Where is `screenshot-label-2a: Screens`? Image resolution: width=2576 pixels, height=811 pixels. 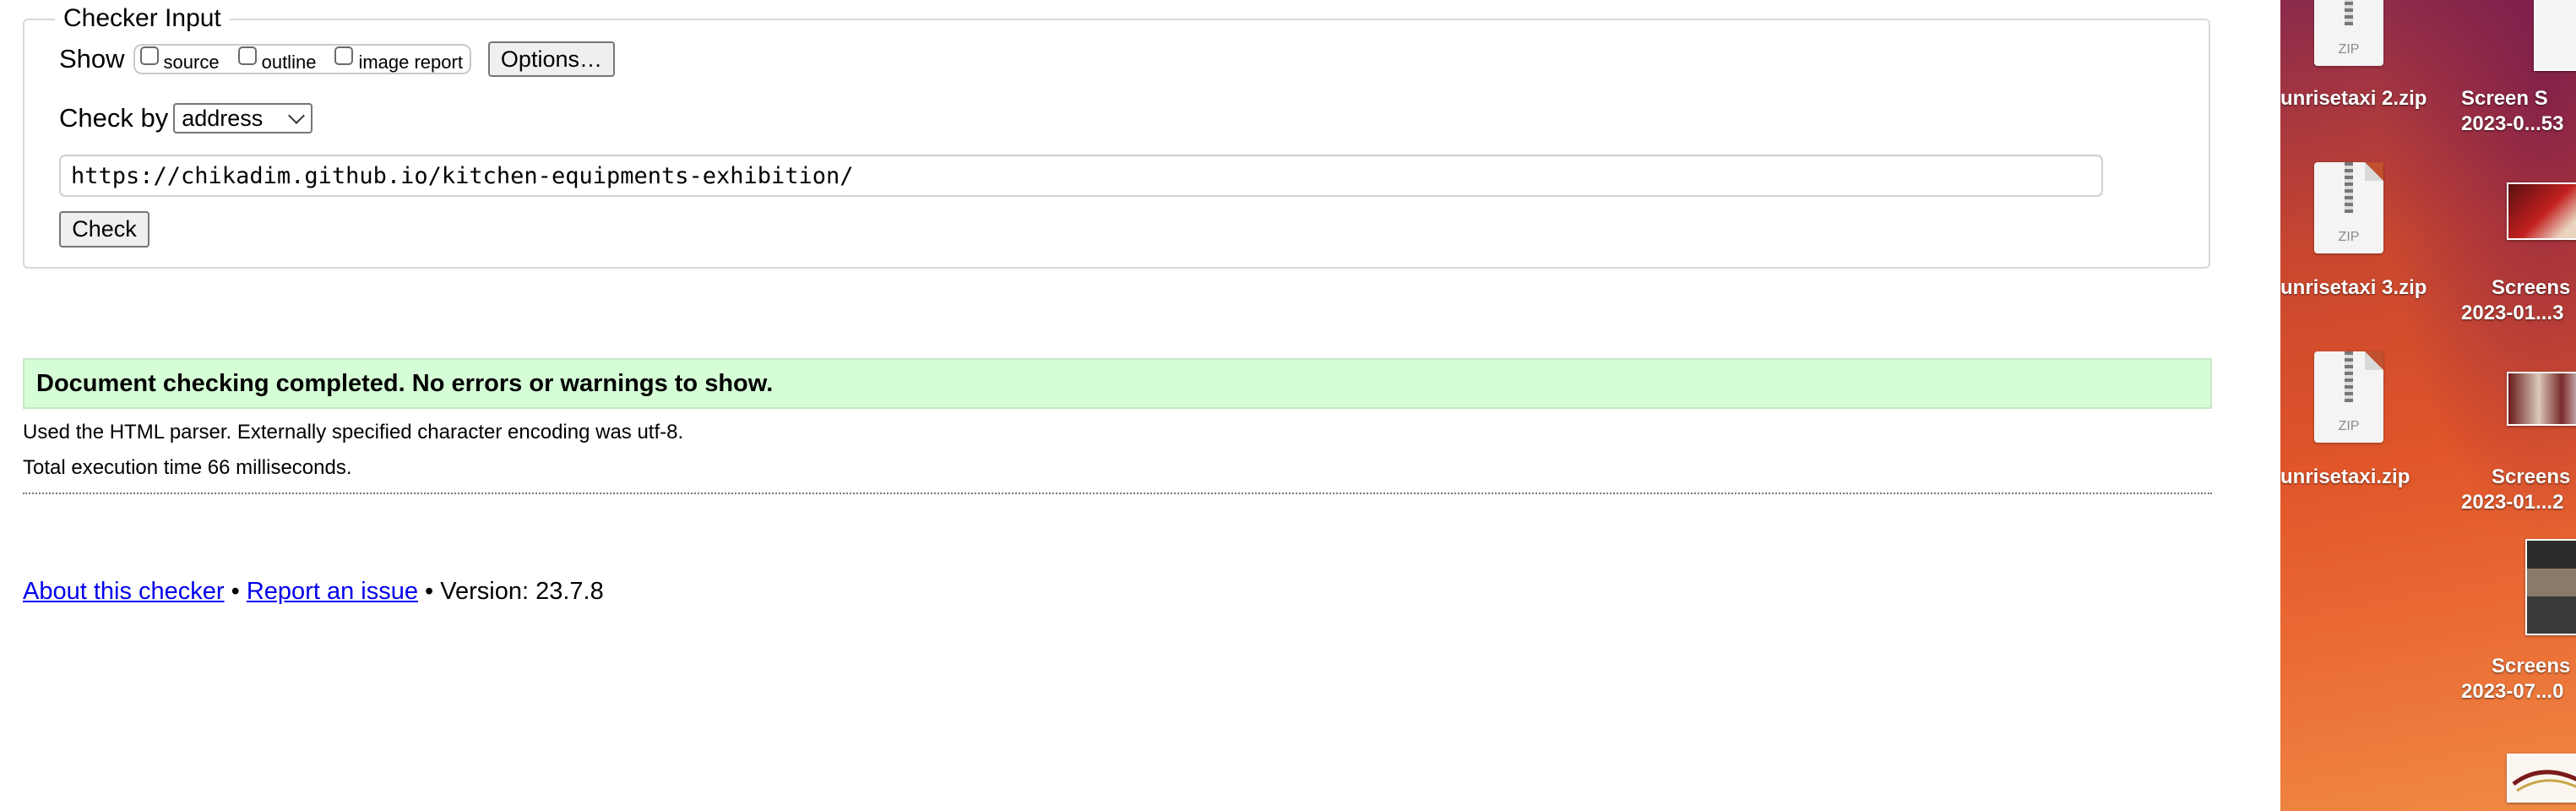
screenshot-label-2a: Screens is located at coordinates (2531, 288).